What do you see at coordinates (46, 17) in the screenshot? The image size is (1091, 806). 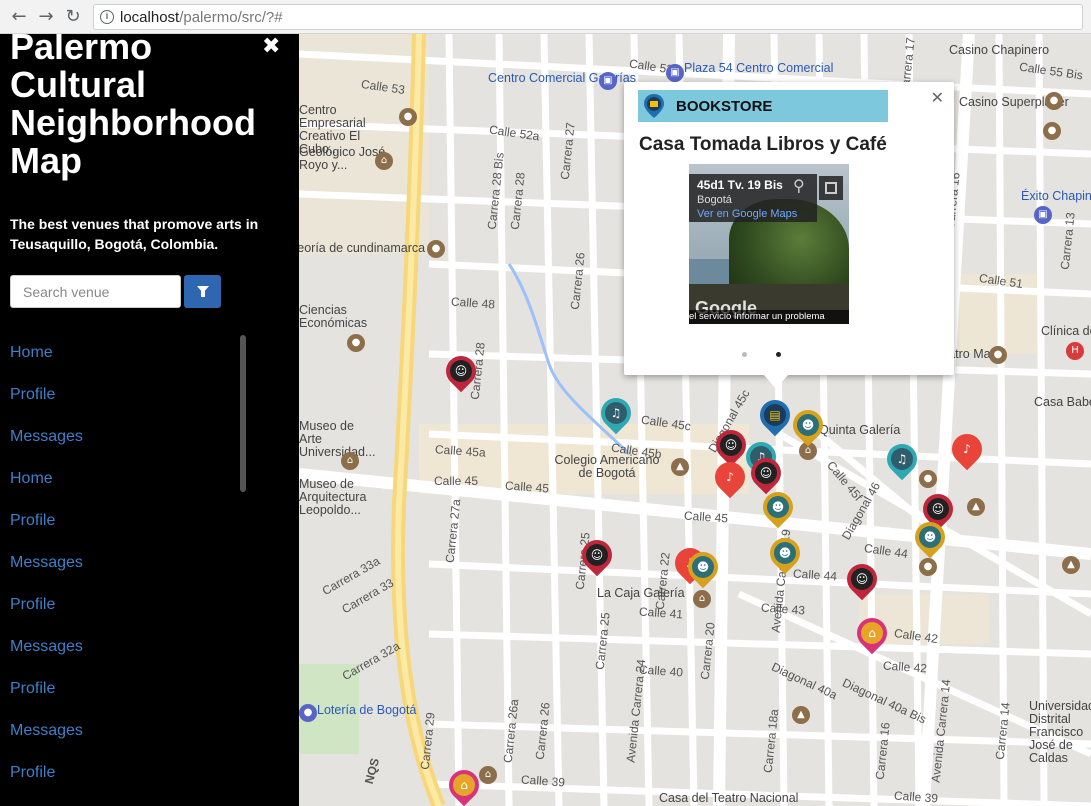 I see `forward-arrow-icon: →` at bounding box center [46, 17].